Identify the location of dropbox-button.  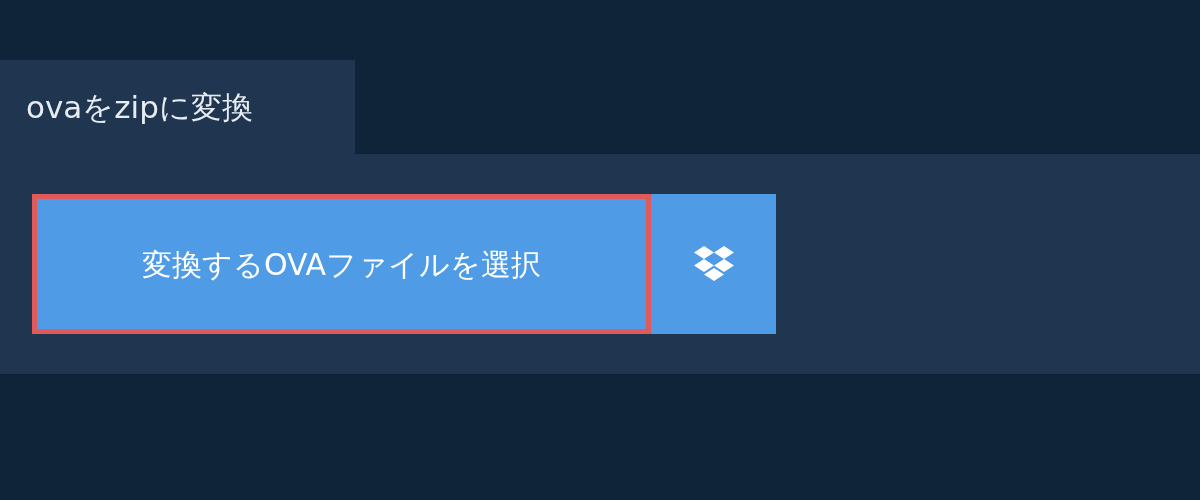
(713, 264).